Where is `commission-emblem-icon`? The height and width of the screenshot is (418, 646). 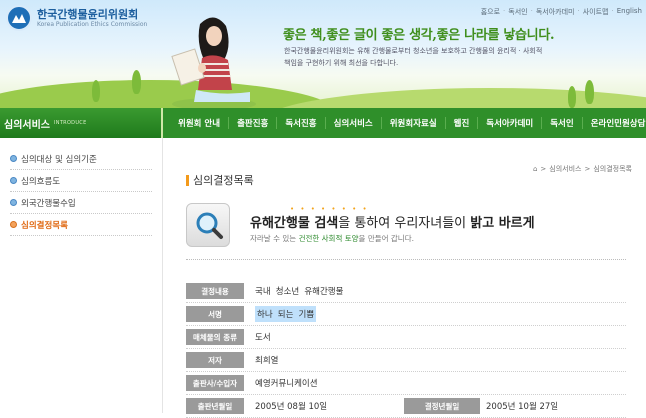
commission-emblem-icon is located at coordinates (19, 18).